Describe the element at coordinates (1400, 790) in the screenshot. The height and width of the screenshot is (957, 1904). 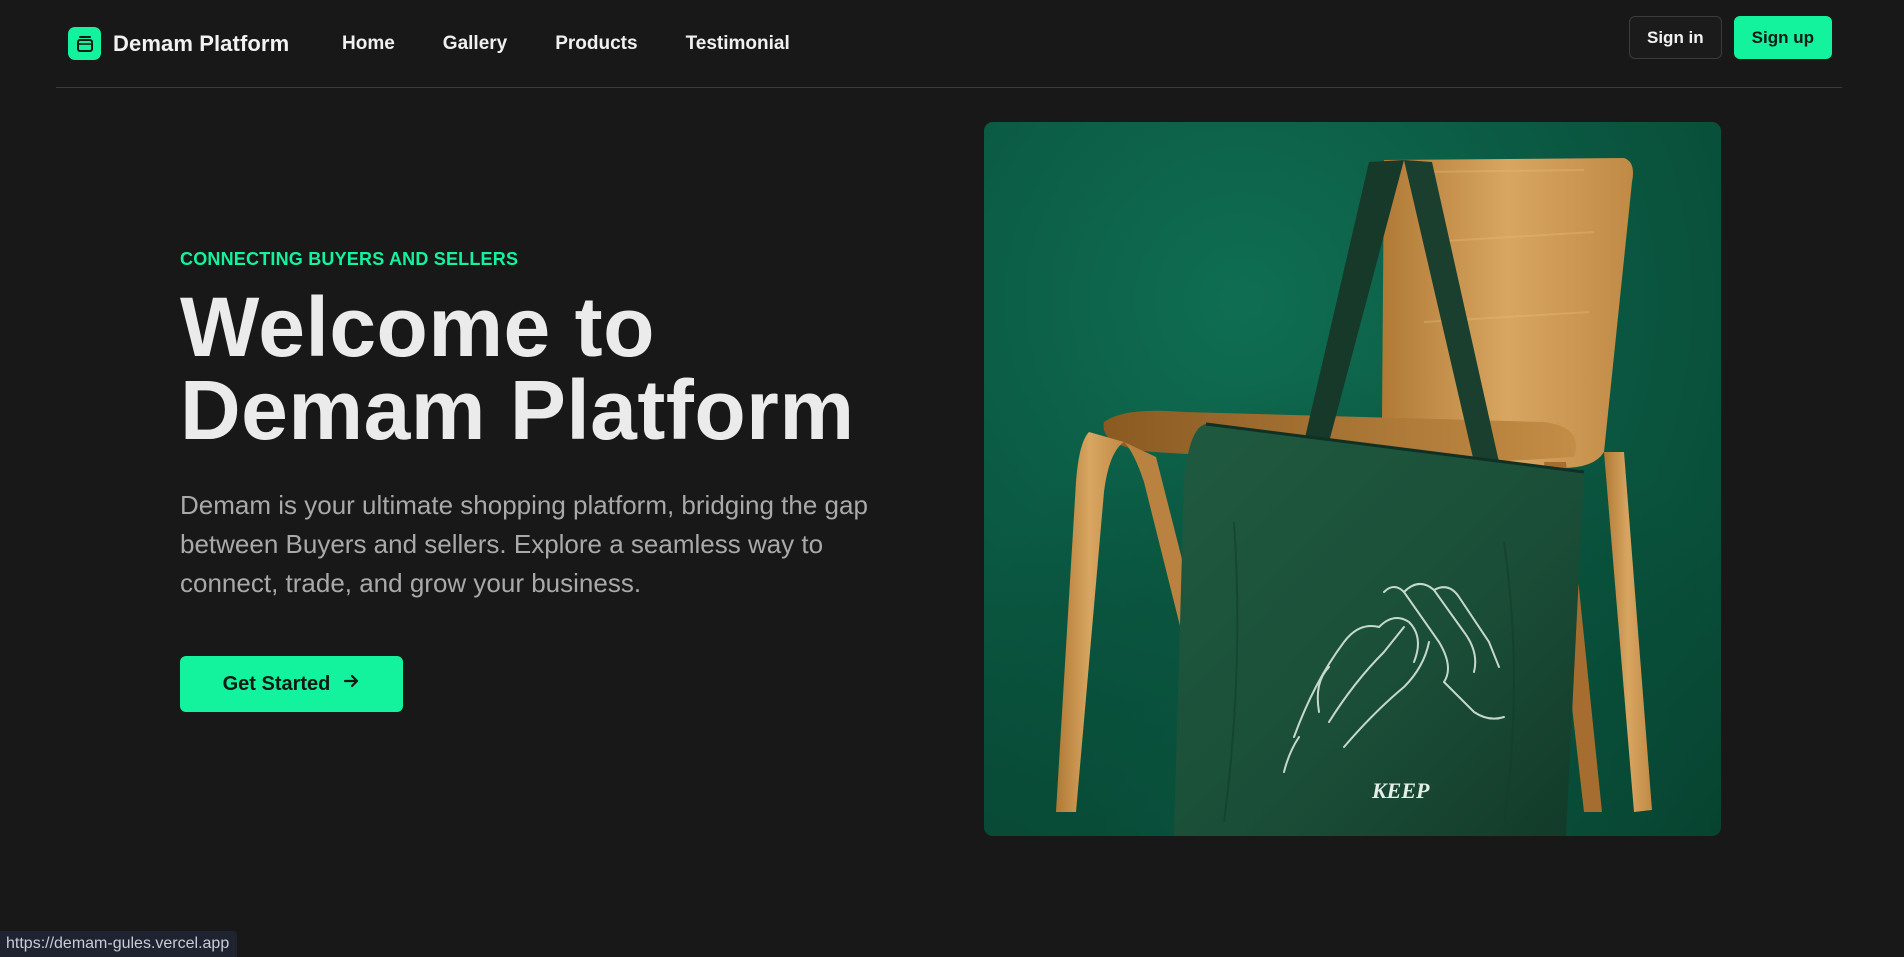
I see `bag-print-text: KEEP` at that location.